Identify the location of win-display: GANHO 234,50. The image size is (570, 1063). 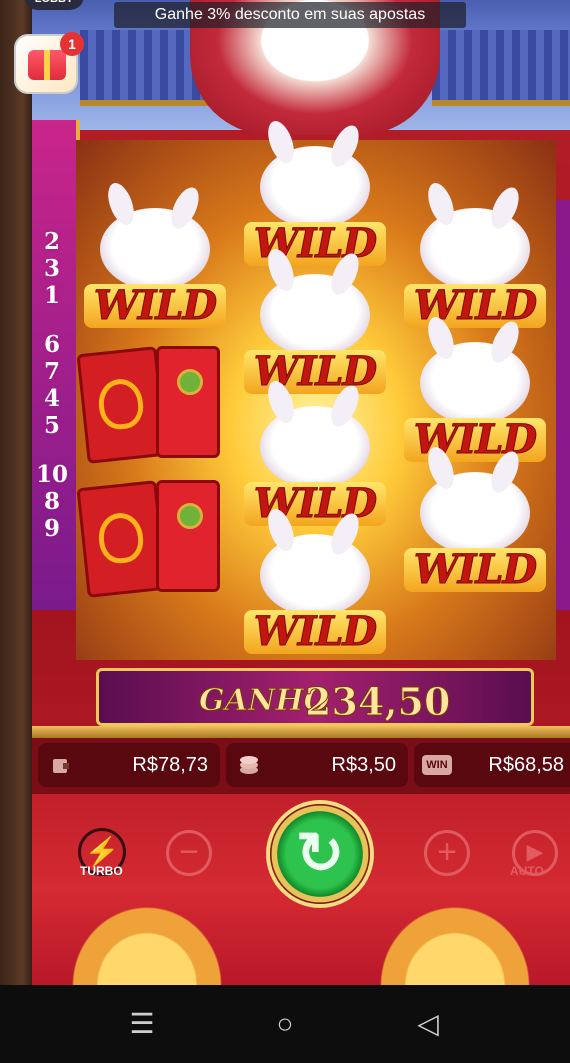
(315, 697).